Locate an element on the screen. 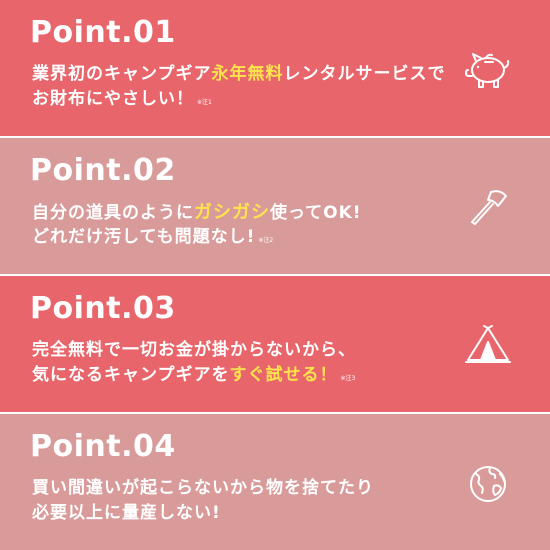 Image resolution: width=550 pixels, height=550 pixels. point-01-highlight: 永年無料 is located at coordinates (247, 74).